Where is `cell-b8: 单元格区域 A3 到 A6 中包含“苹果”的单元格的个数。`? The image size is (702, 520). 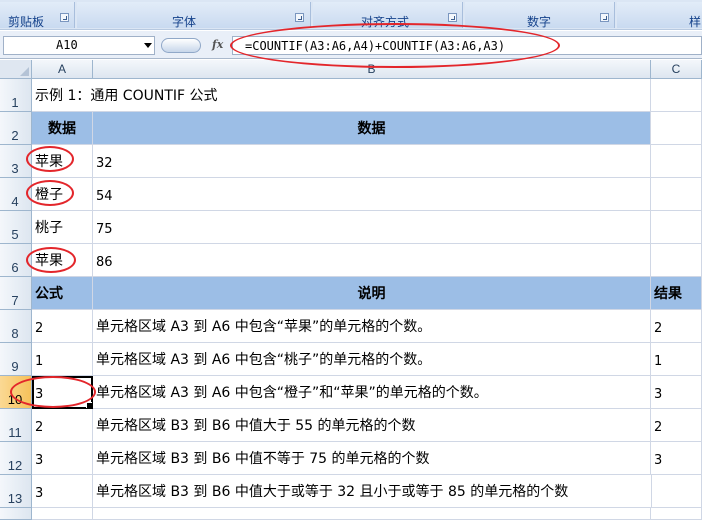
cell-b8: 单元格区域 A3 到 A6 中包含“苹果”的单元格的个数。 is located at coordinates (372, 326).